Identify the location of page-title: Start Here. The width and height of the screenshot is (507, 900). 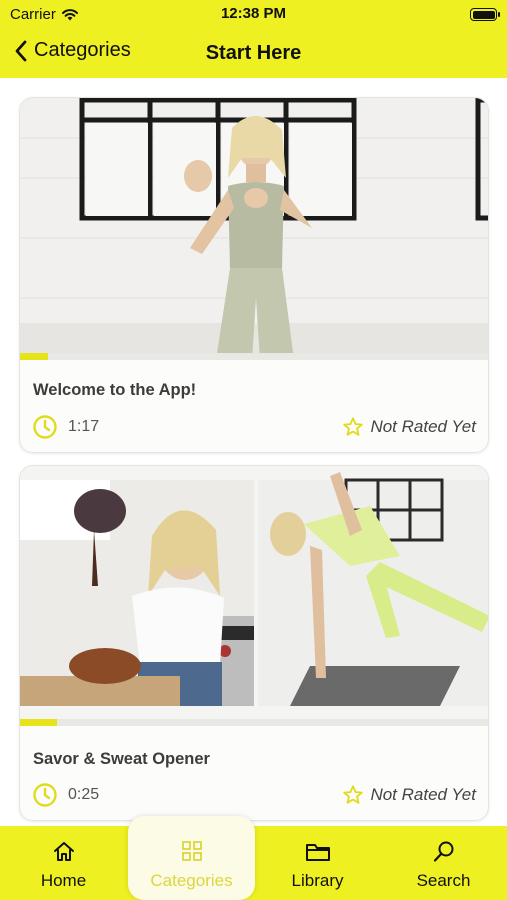
(253, 53).